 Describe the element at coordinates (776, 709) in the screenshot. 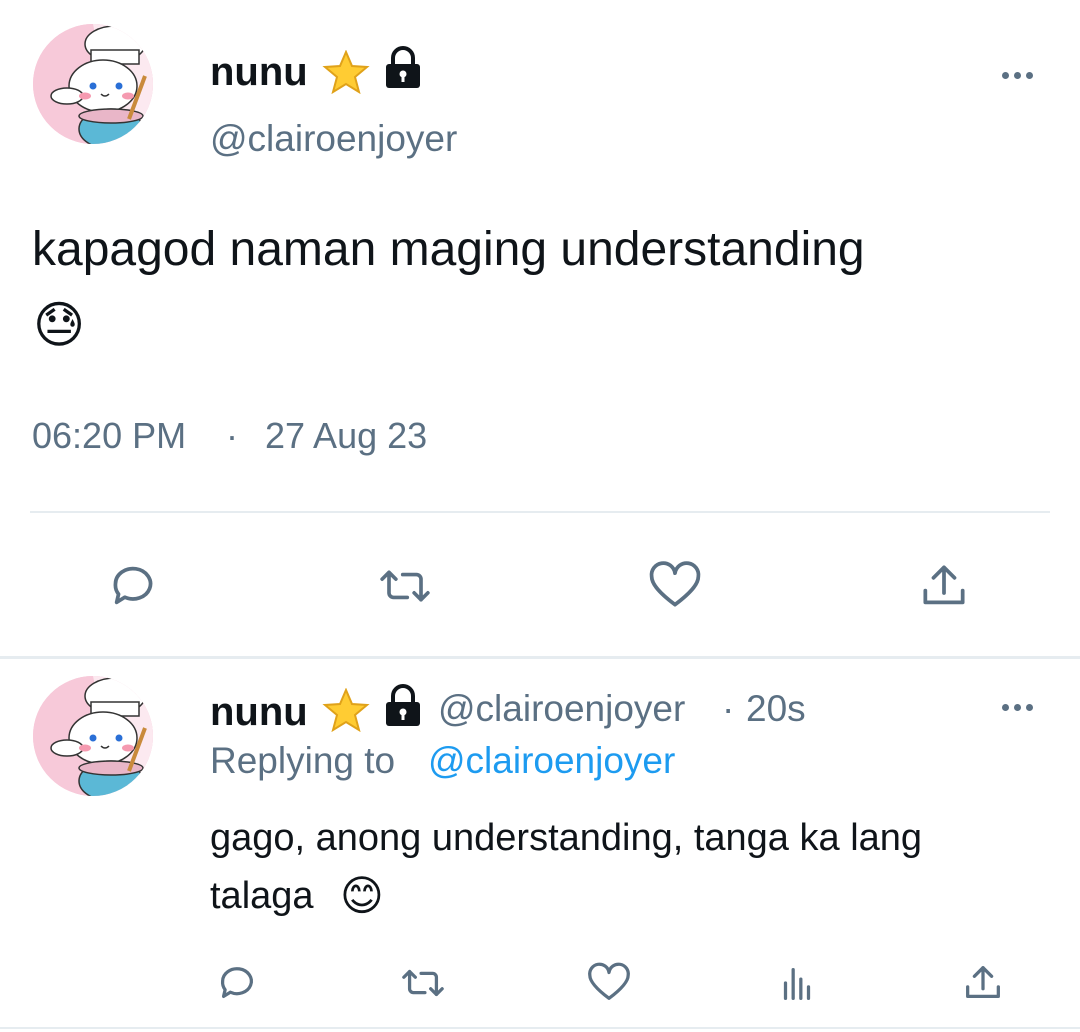

I see `reply-age: 20s` at that location.